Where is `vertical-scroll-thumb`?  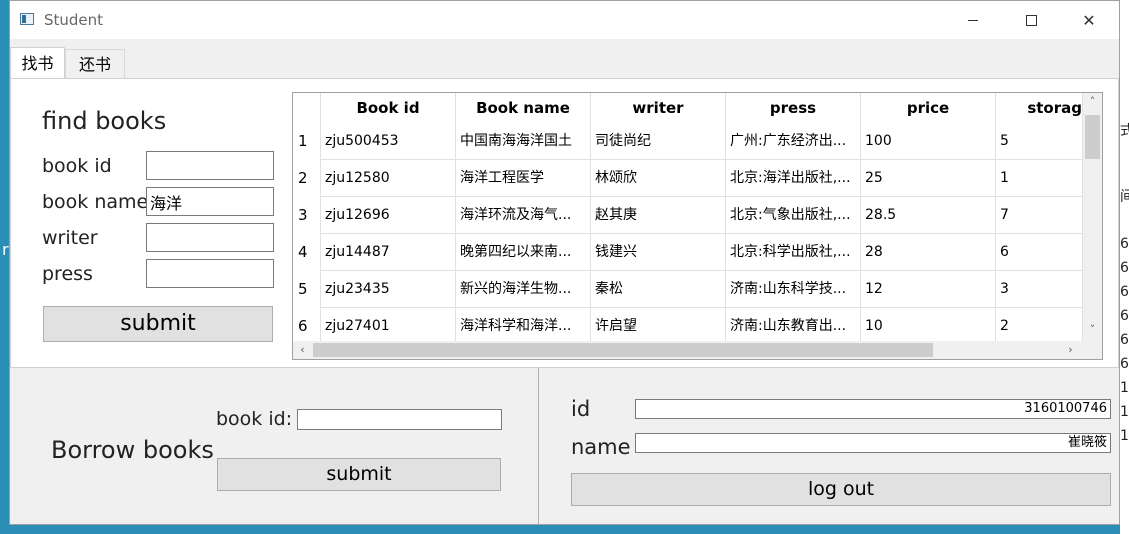 vertical-scroll-thumb is located at coordinates (1092, 137).